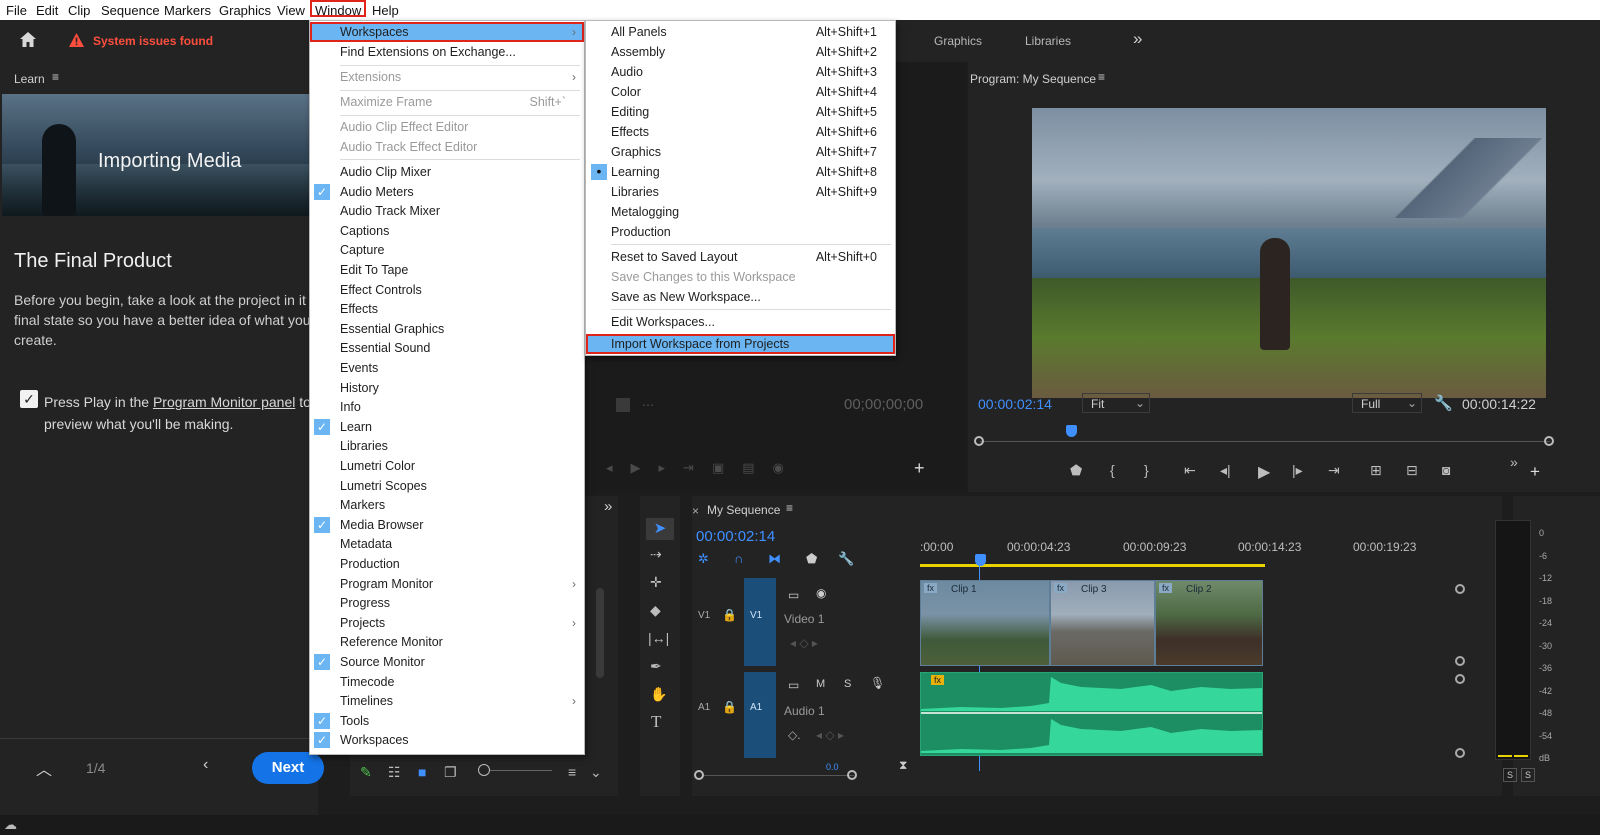  What do you see at coordinates (731, 467) in the screenshot?
I see `source-transport-controls: ◂▶▸⇥▣▤◉` at bounding box center [731, 467].